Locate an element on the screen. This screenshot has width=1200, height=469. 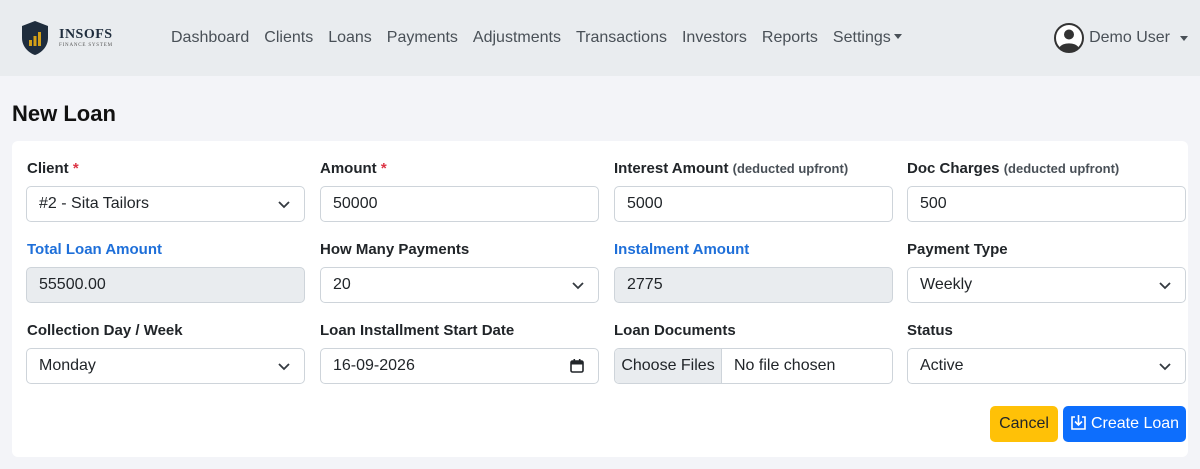
nav-loans: Loans is located at coordinates (350, 38).